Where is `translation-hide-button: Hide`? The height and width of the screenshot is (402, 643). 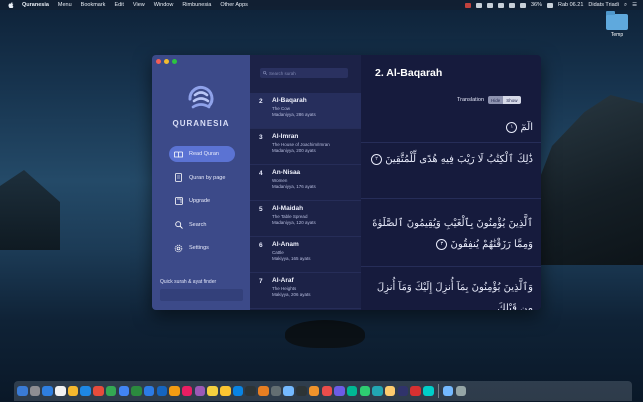
translation-hide-button: Hide is located at coordinates (496, 100).